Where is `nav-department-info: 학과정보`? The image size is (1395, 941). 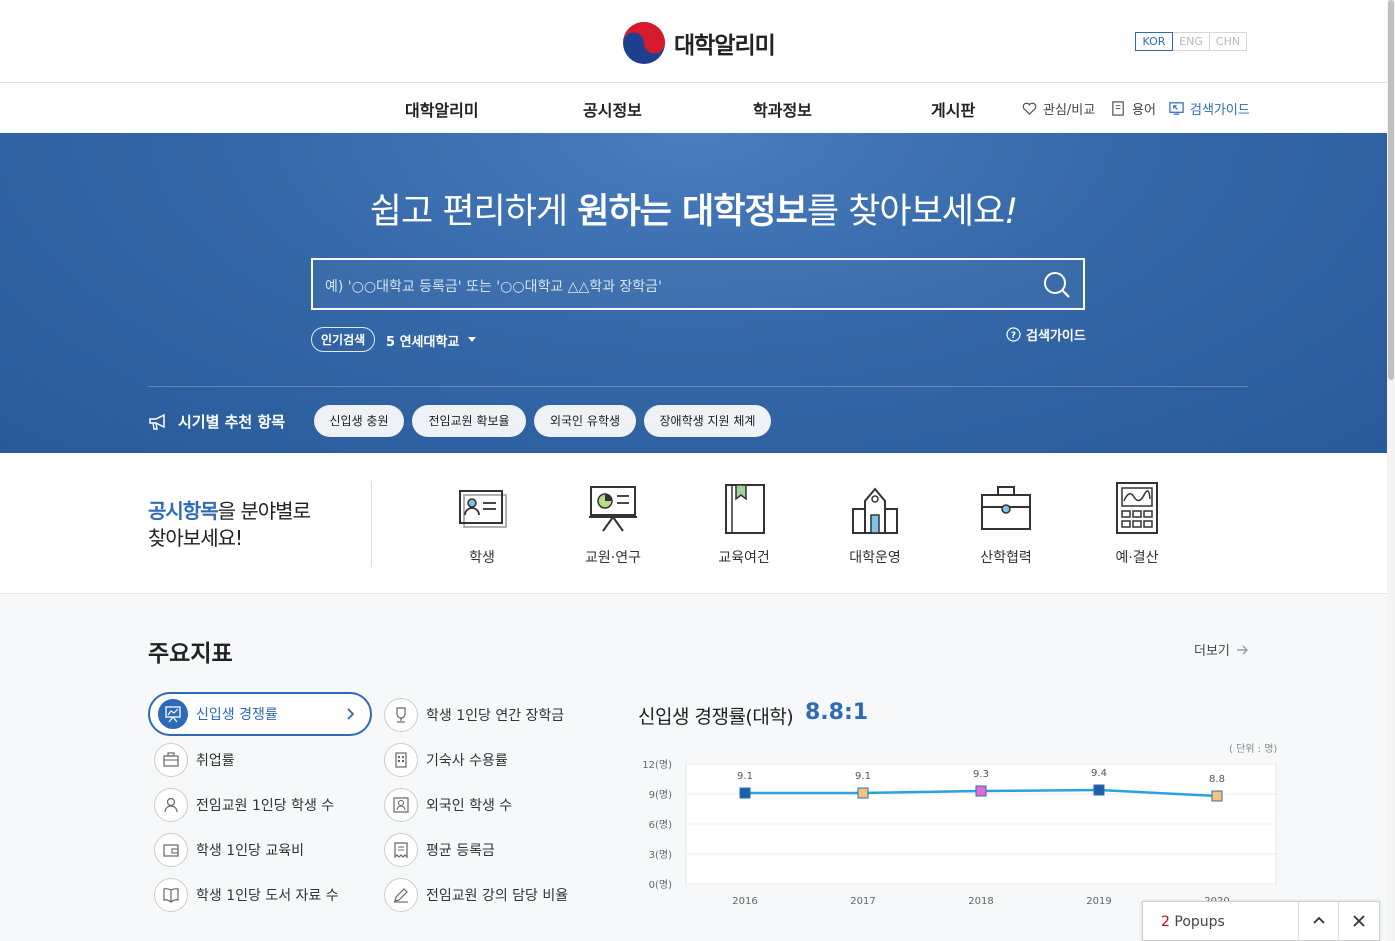 nav-department-info: 학과정보 is located at coordinates (782, 109).